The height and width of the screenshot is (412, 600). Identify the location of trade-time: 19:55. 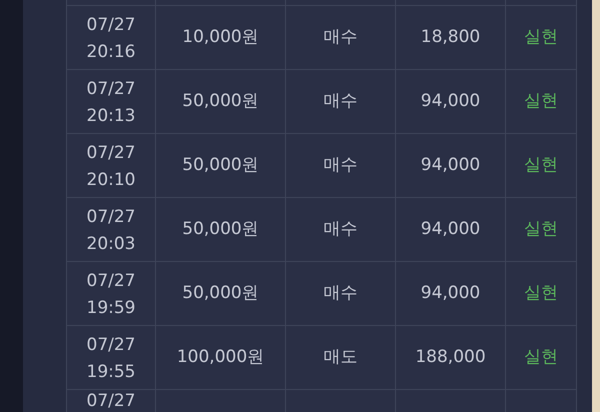
(111, 372).